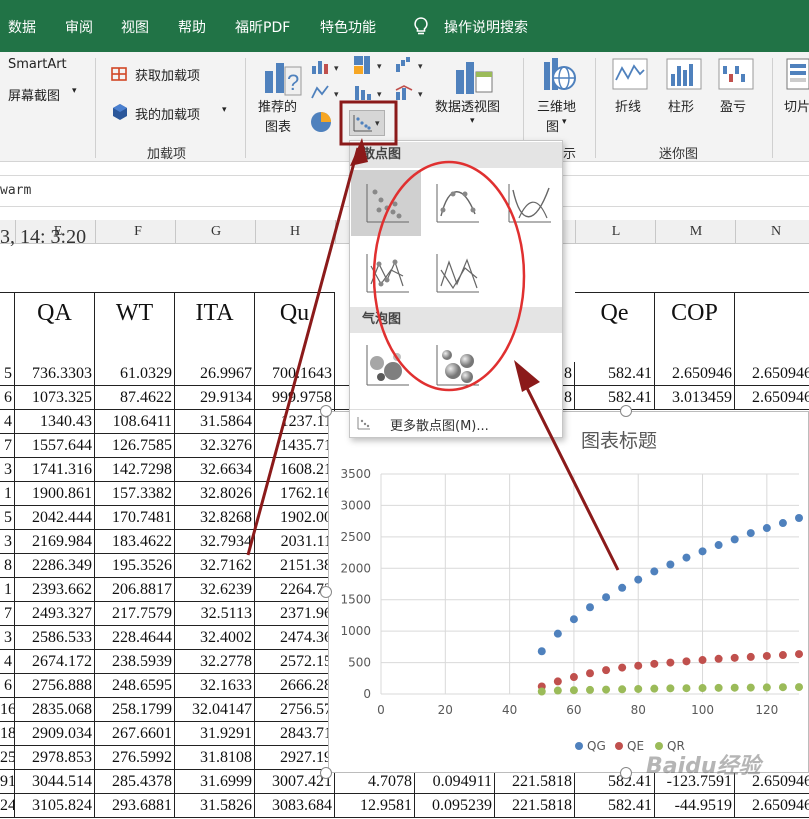 The width and height of the screenshot is (809, 819). Describe the element at coordinates (7, 422) in the screenshot. I see `table-cell: 4` at that location.